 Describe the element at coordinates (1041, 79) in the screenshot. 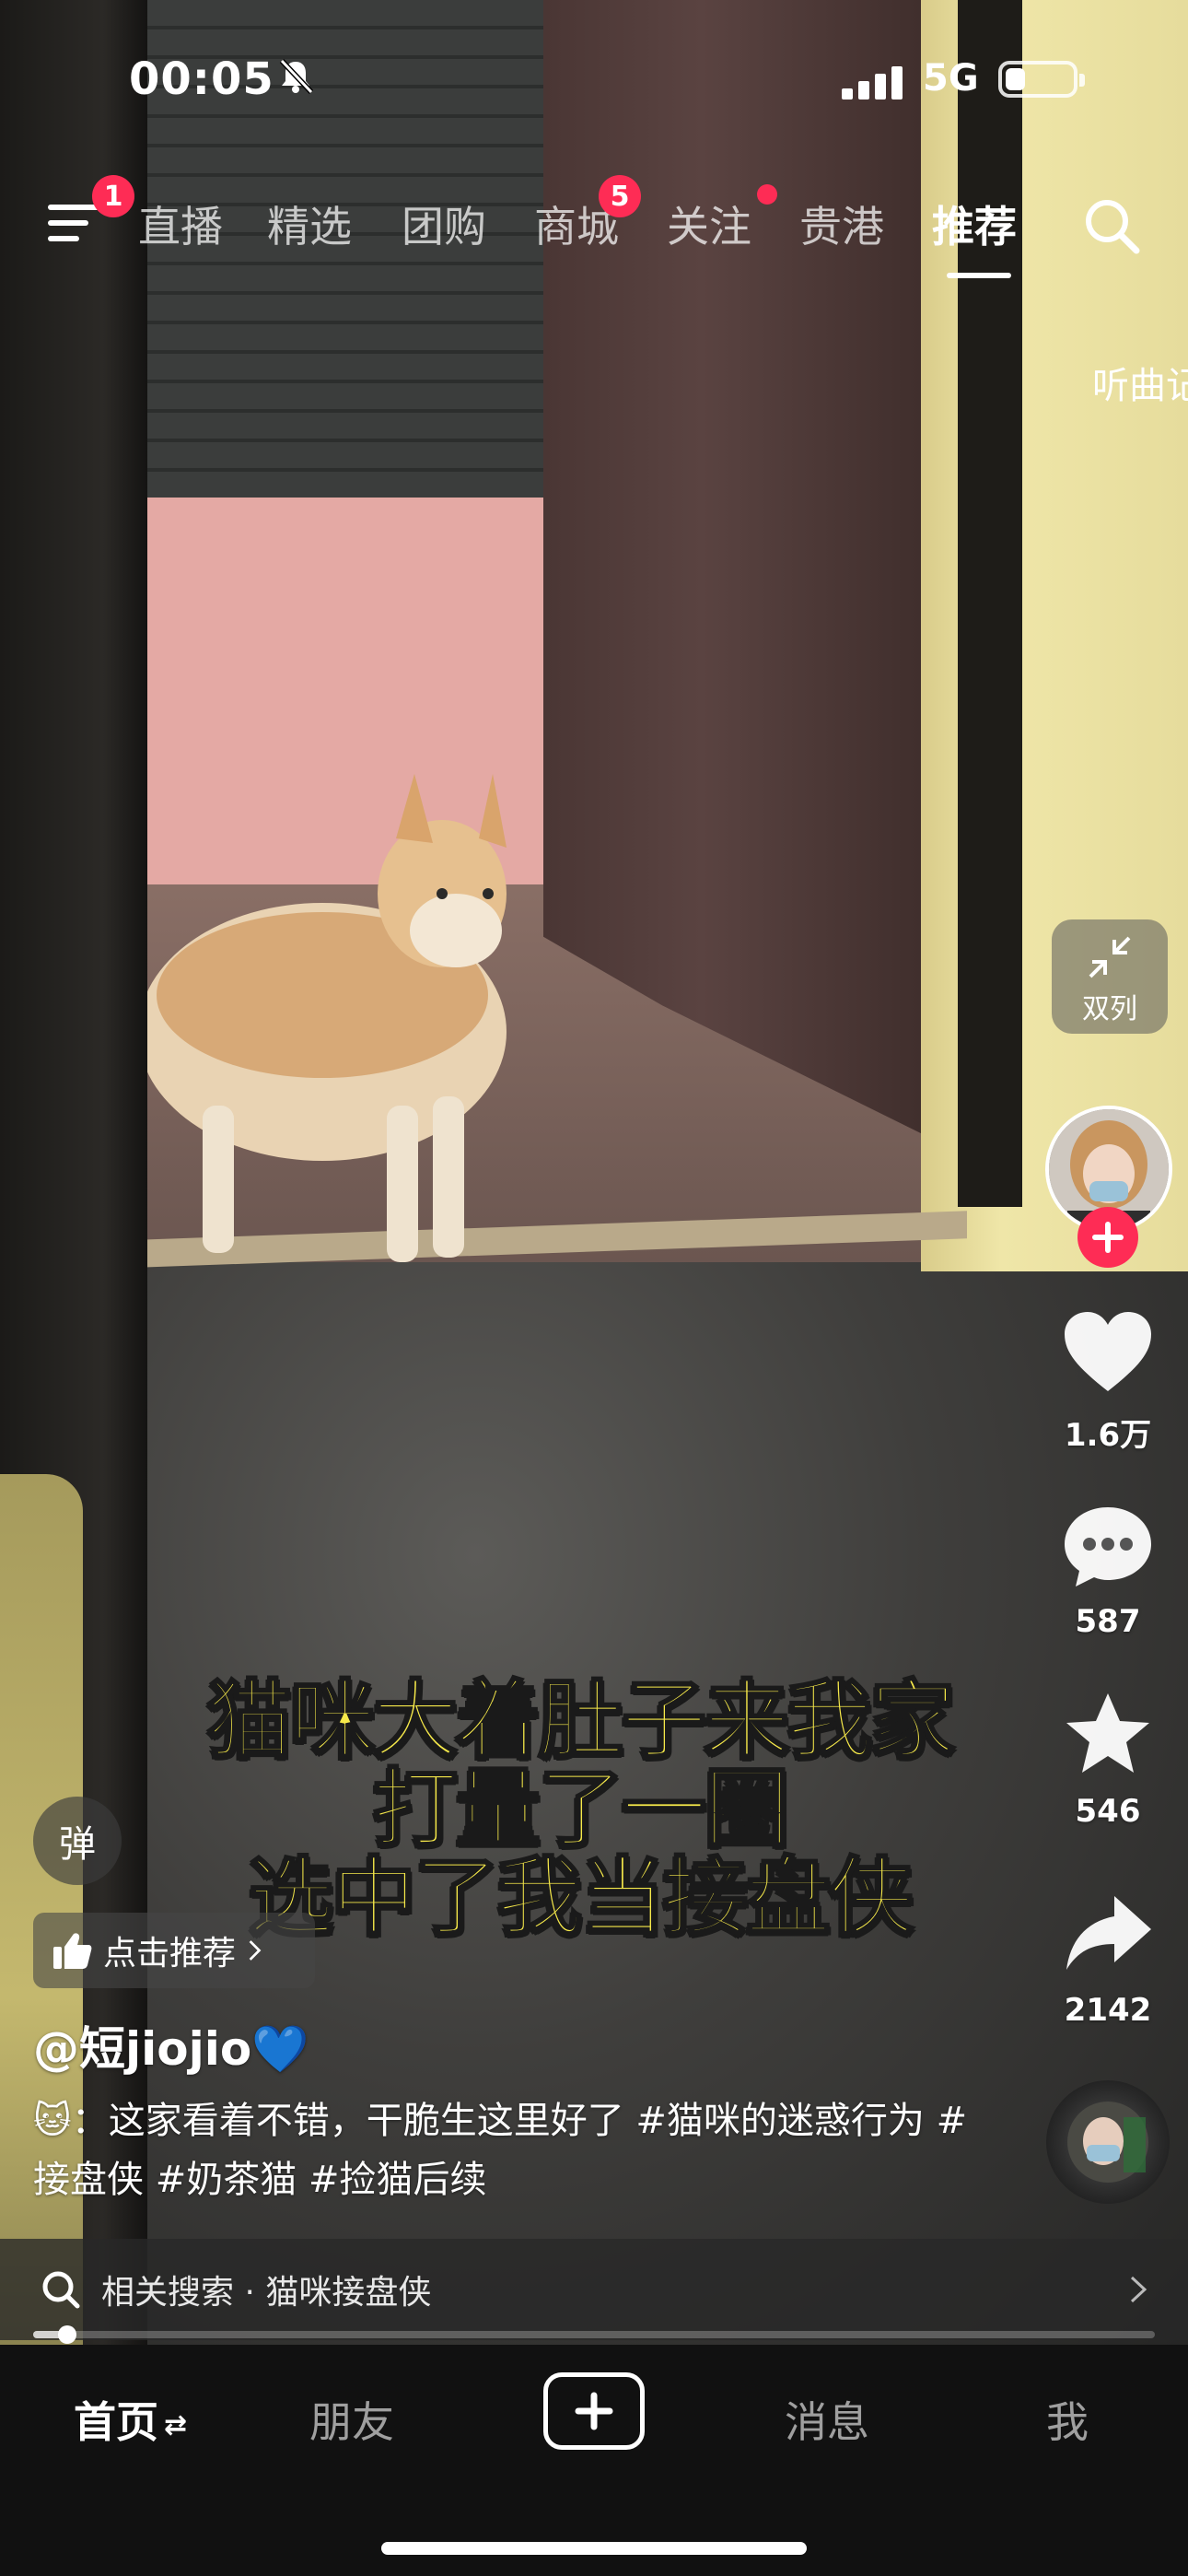

I see `battery-icon` at that location.